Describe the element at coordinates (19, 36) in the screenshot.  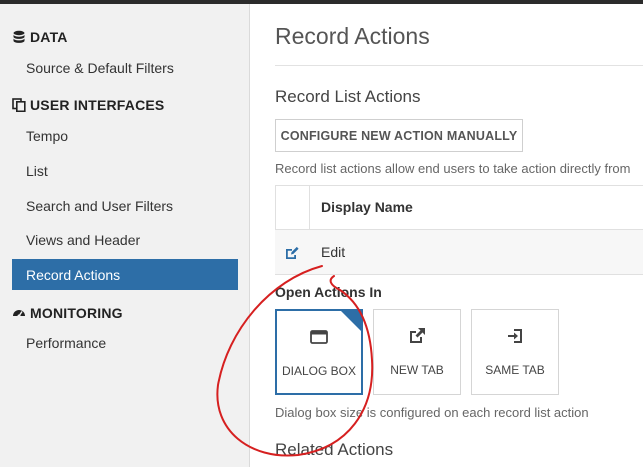
I see `database-icon` at that location.